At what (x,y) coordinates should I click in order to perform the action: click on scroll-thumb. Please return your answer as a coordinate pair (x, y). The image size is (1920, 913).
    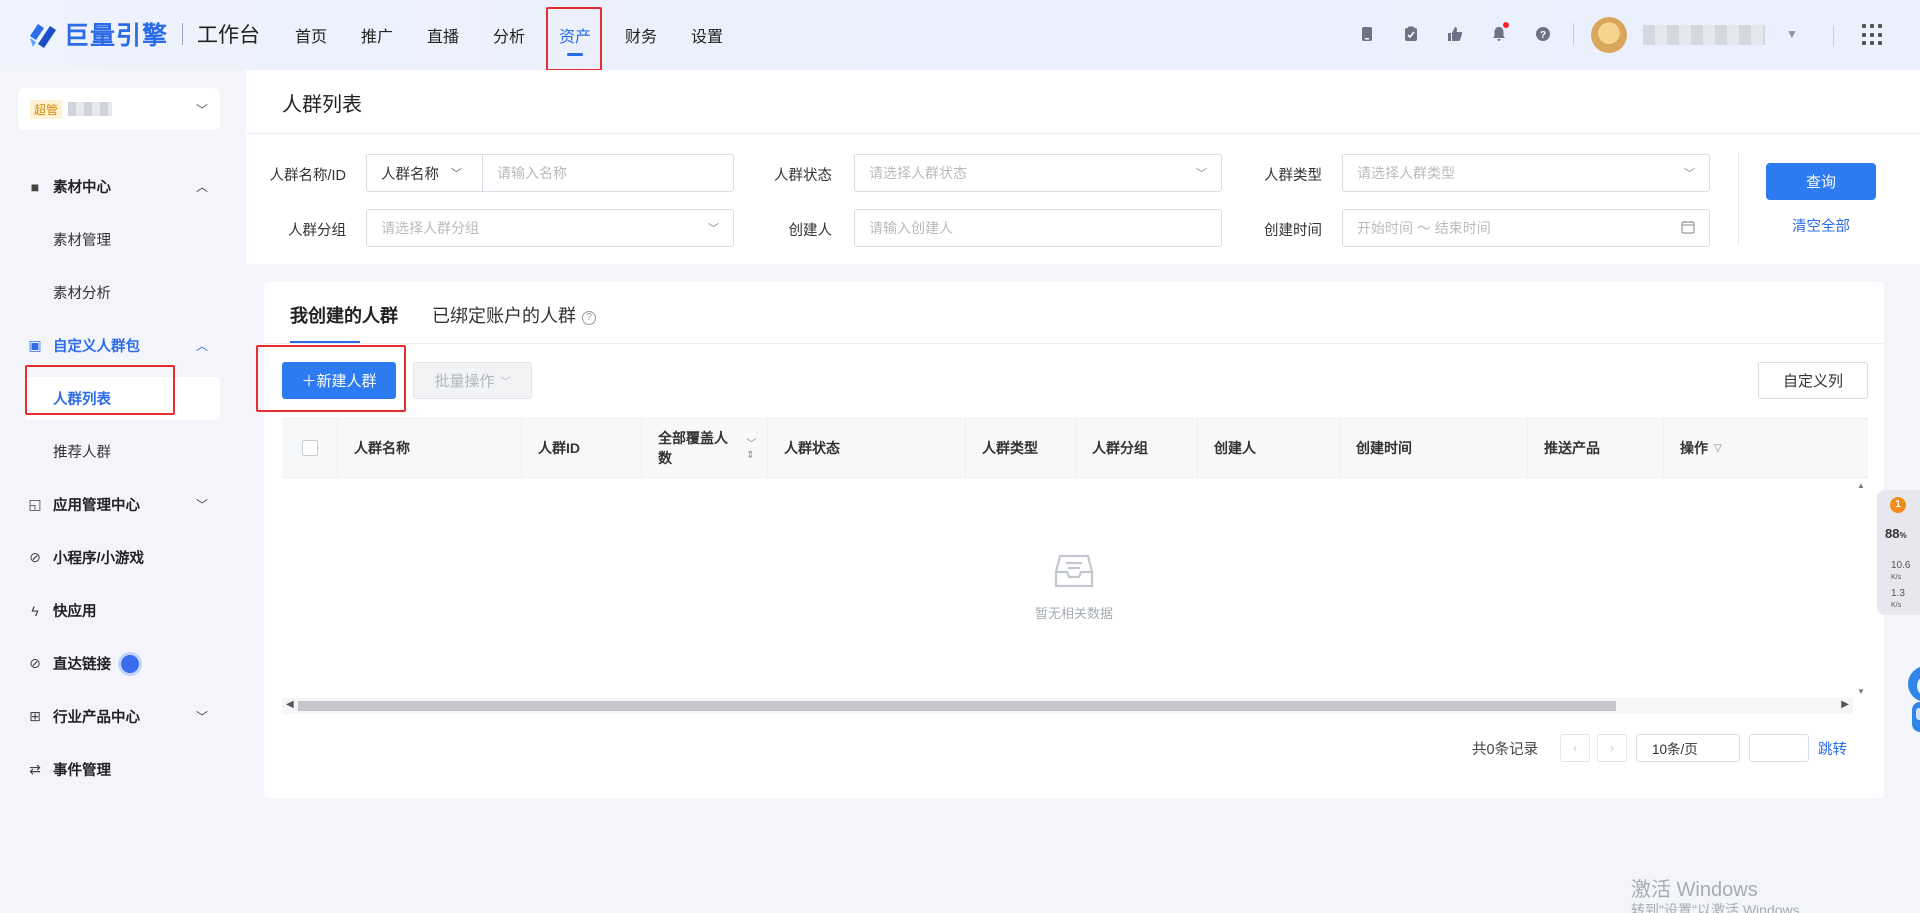
    Looking at the image, I should click on (957, 706).